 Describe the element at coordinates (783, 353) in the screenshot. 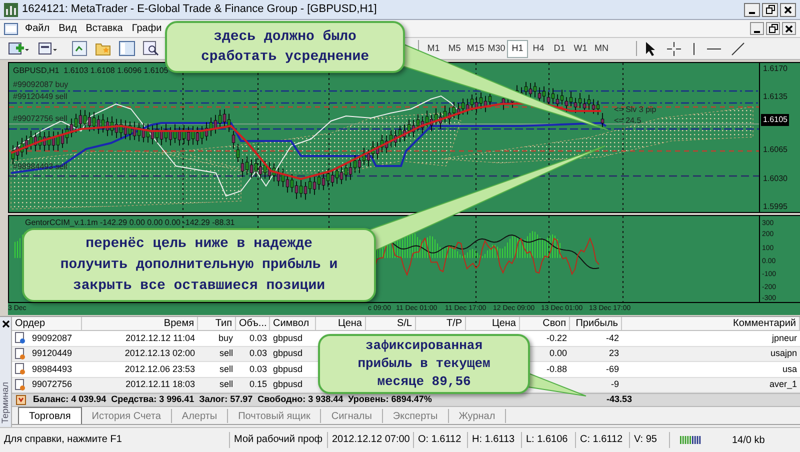

I see `table-cell-text: usajpn` at that location.